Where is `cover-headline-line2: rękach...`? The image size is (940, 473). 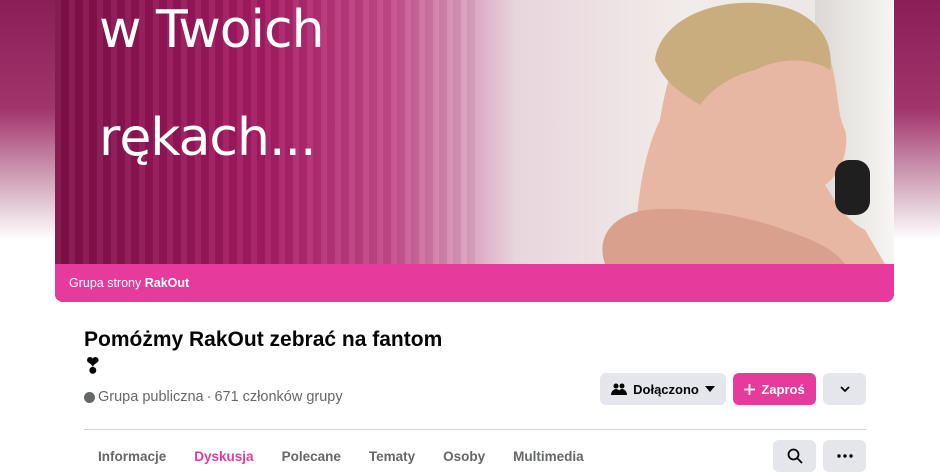
cover-headline-line2: rękach... is located at coordinates (208, 138).